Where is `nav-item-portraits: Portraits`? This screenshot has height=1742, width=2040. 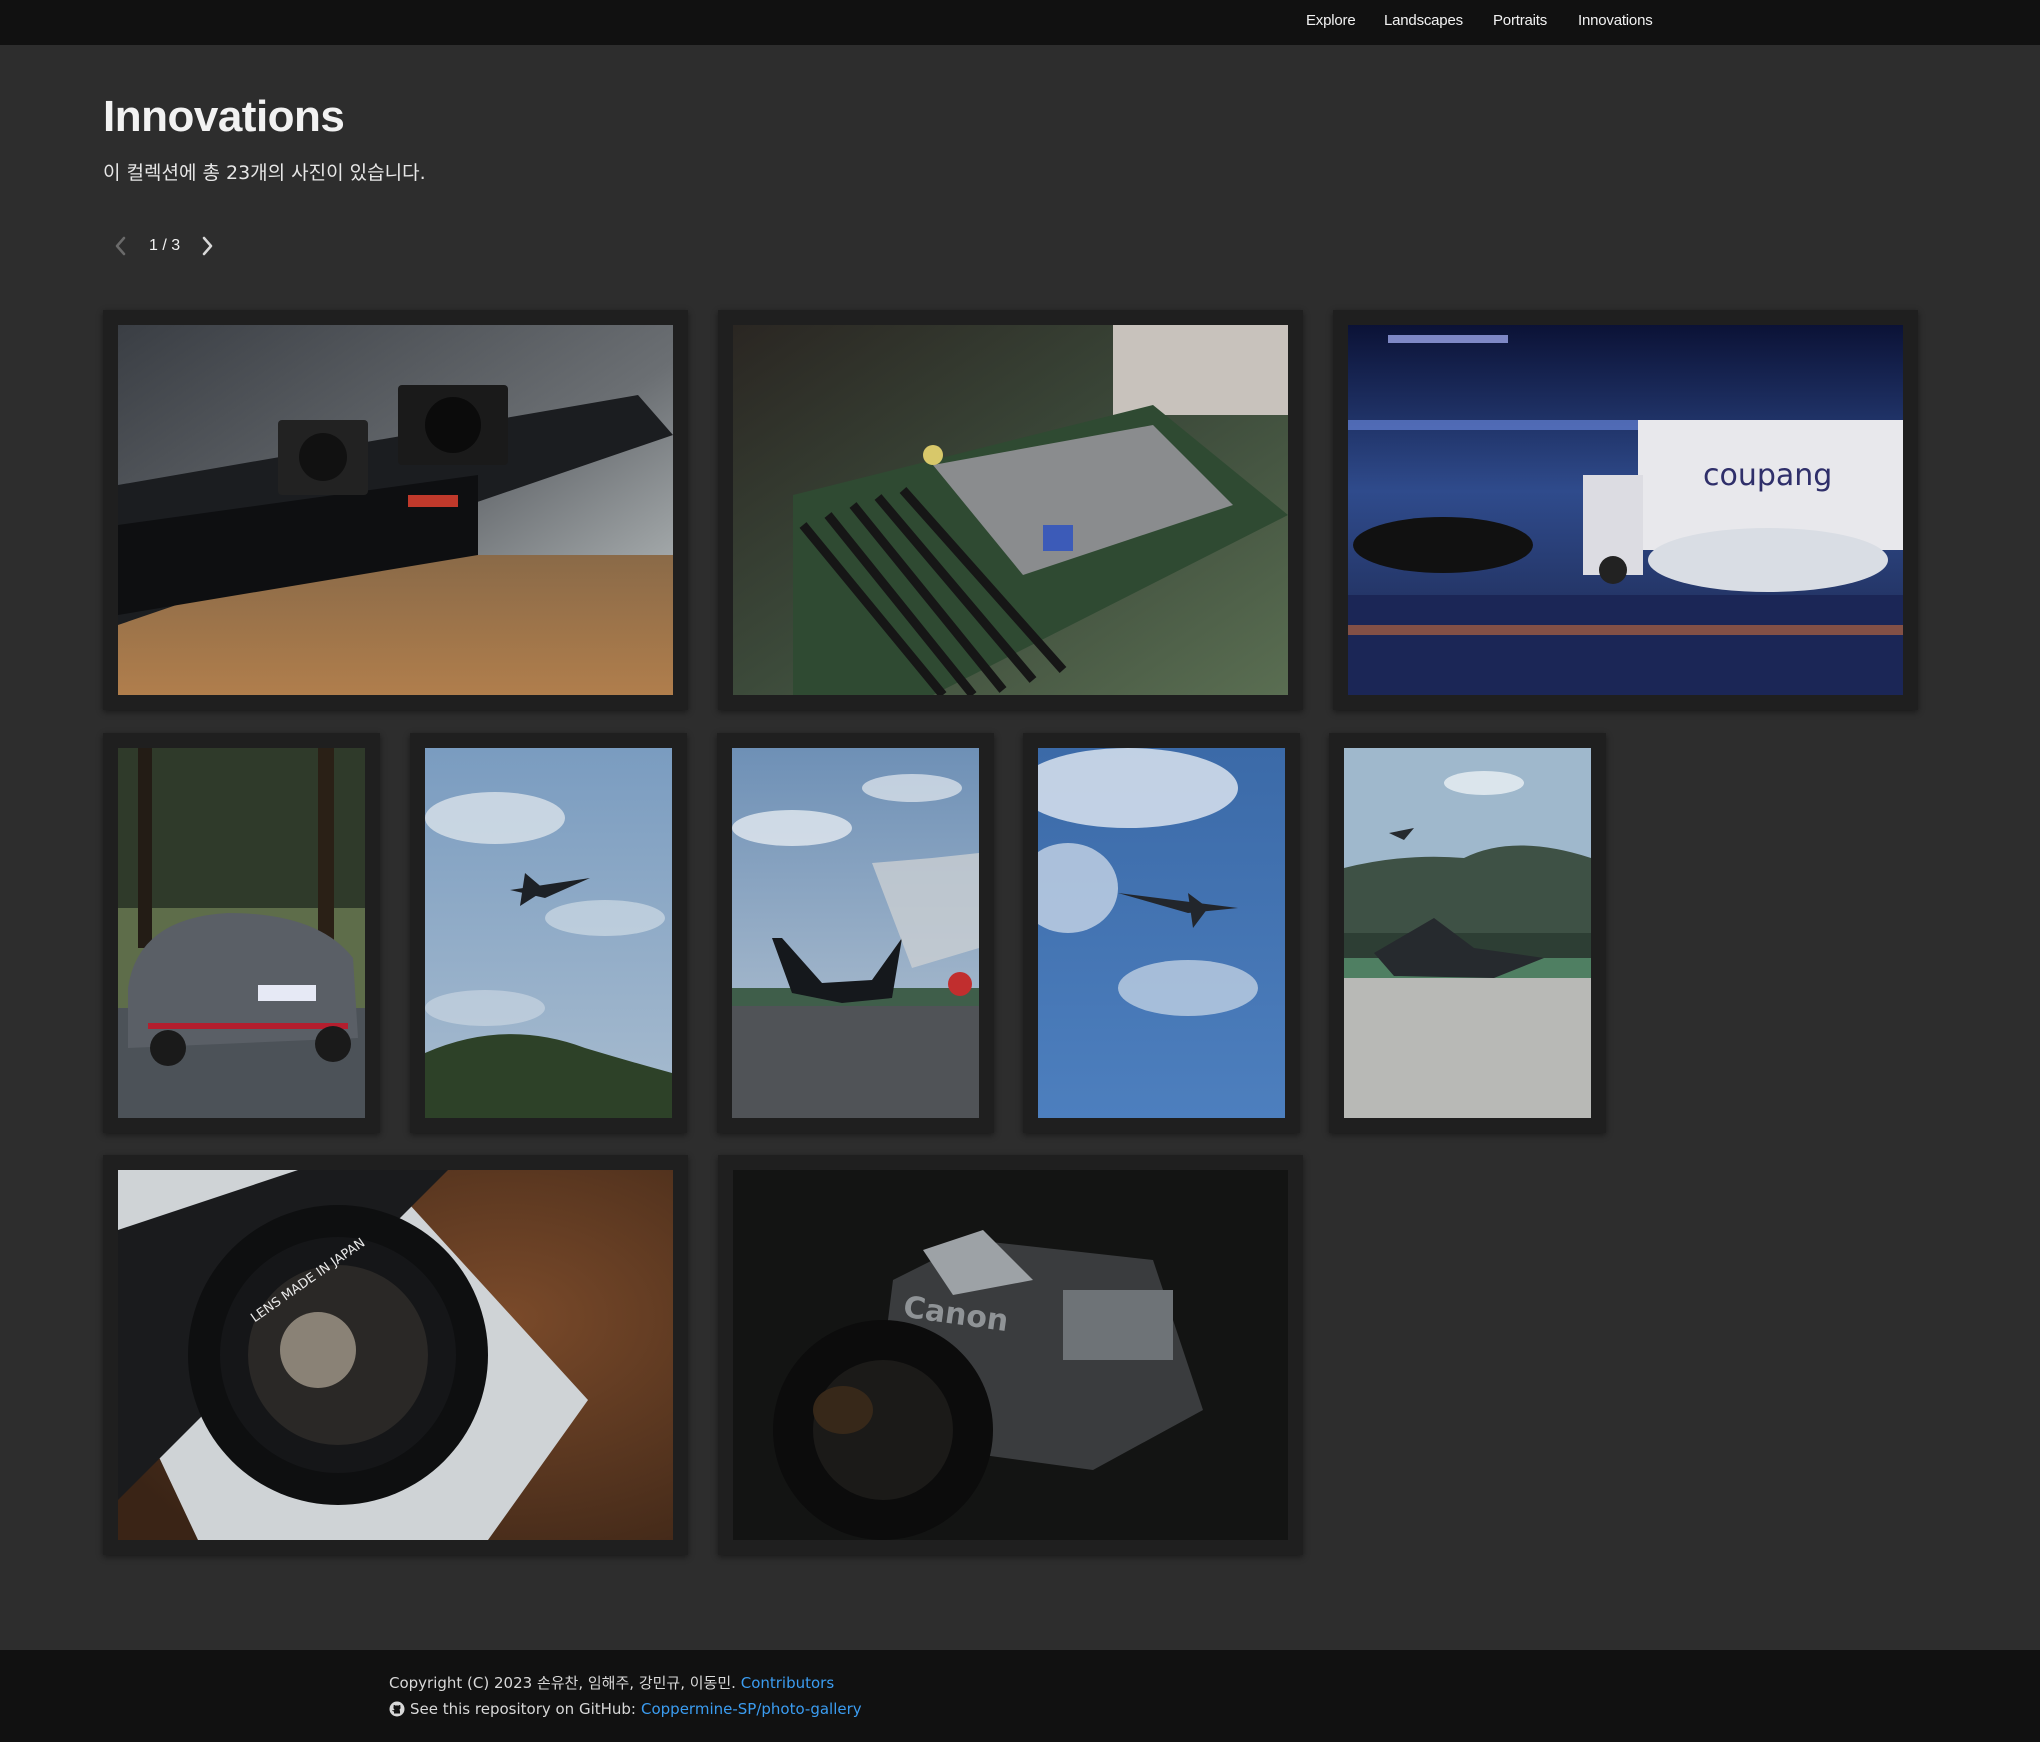 nav-item-portraits: Portraits is located at coordinates (1520, 20).